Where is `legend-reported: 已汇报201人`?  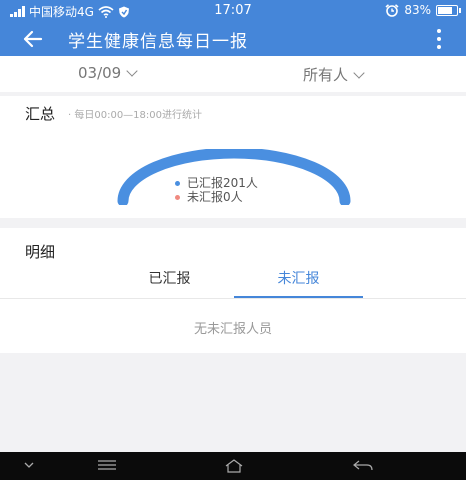
legend-reported: 已汇报201人 is located at coordinates (216, 183).